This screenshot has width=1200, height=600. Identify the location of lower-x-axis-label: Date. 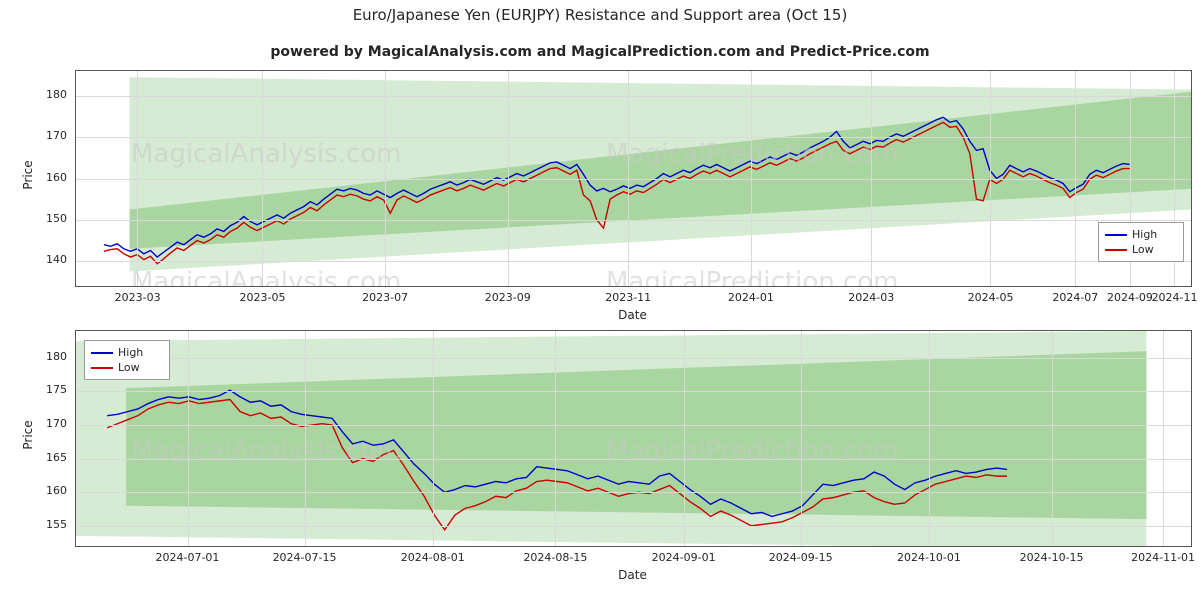
(632, 575).